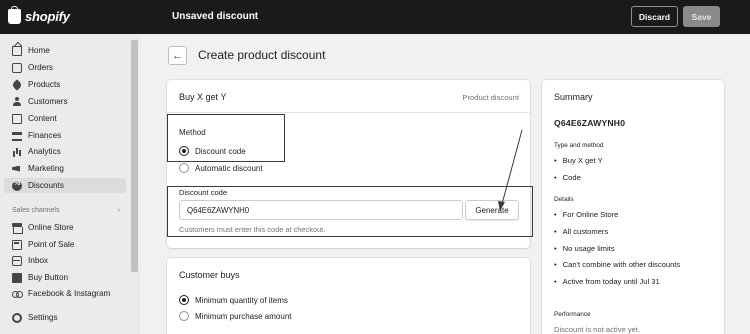 The image size is (750, 334). I want to click on sidebar-item-finances: Finances, so click(64, 135).